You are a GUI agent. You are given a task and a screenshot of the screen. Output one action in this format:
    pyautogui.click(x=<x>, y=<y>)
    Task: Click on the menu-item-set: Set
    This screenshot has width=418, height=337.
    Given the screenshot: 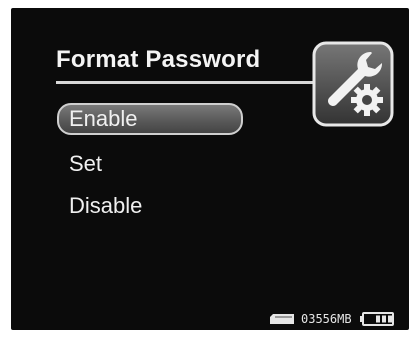 What is the action you would take?
    pyautogui.click(x=85, y=164)
    